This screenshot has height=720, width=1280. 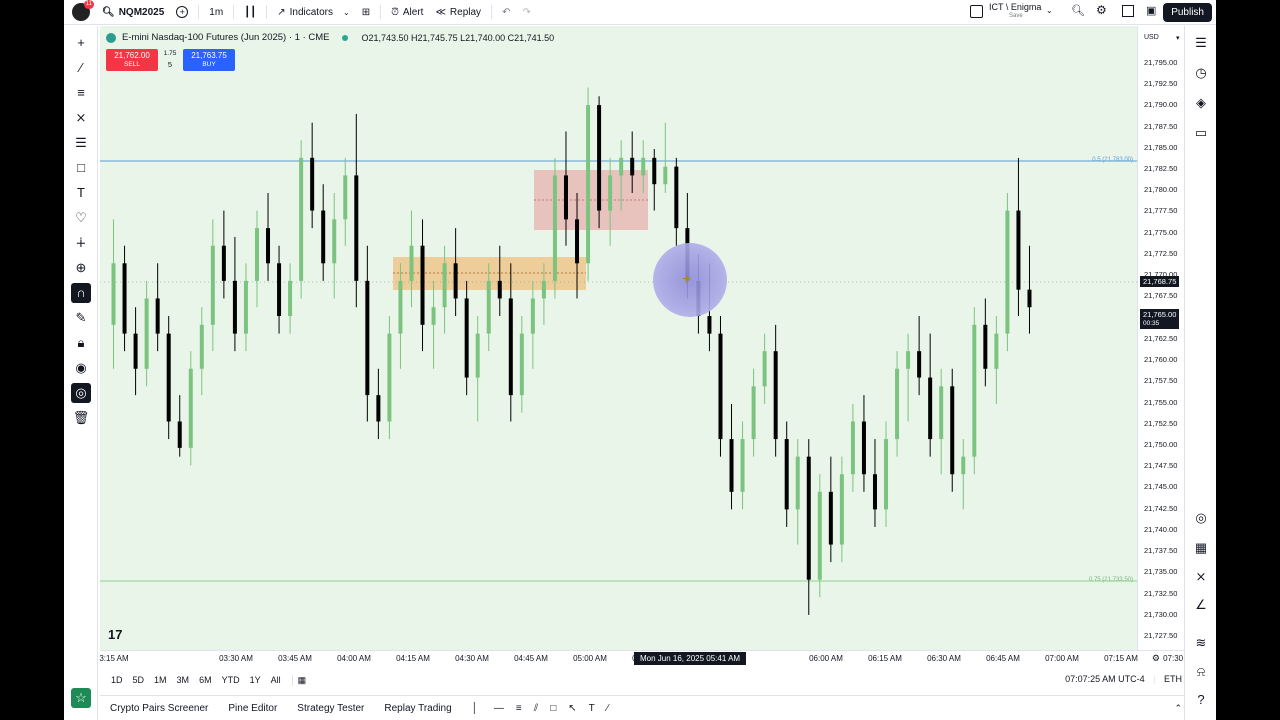 What do you see at coordinates (170, 64) in the screenshot?
I see `quantity-value: 5` at bounding box center [170, 64].